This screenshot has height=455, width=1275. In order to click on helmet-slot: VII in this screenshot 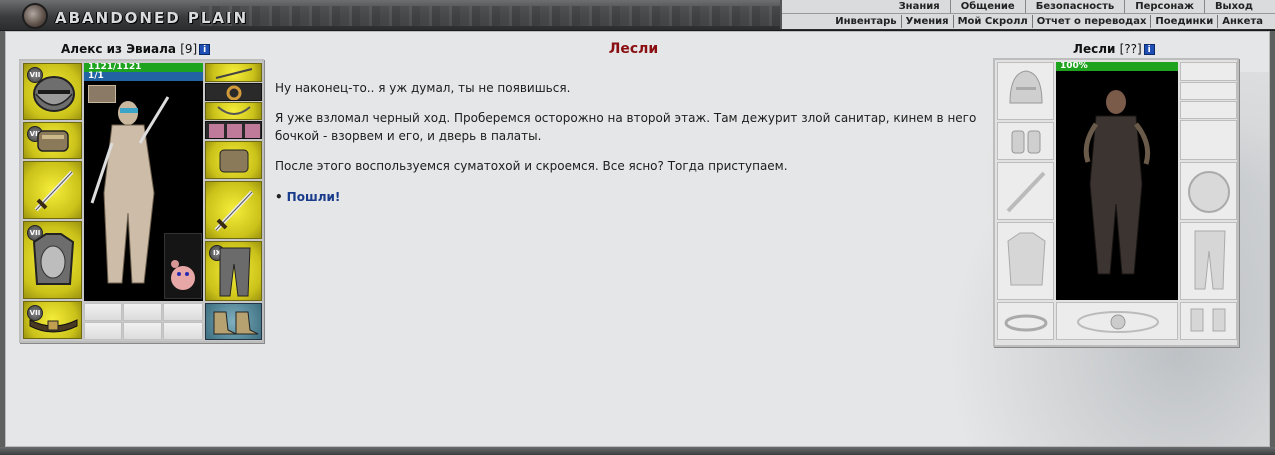, I will do `click(52, 91)`.